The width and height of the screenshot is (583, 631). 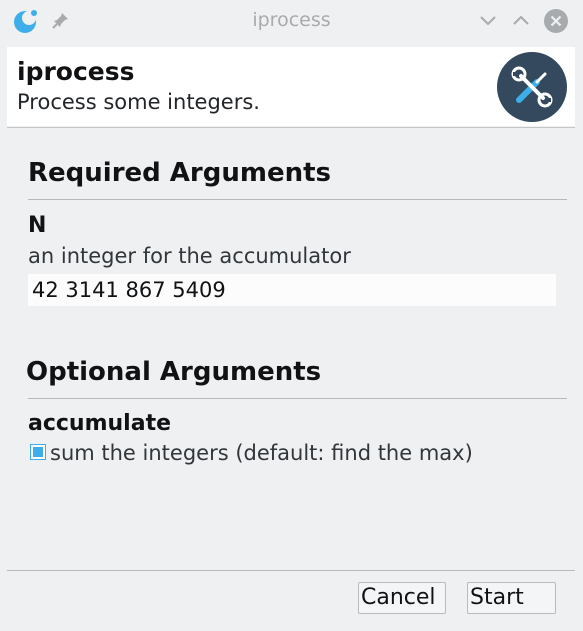 I want to click on optional-divider, so click(x=297, y=398).